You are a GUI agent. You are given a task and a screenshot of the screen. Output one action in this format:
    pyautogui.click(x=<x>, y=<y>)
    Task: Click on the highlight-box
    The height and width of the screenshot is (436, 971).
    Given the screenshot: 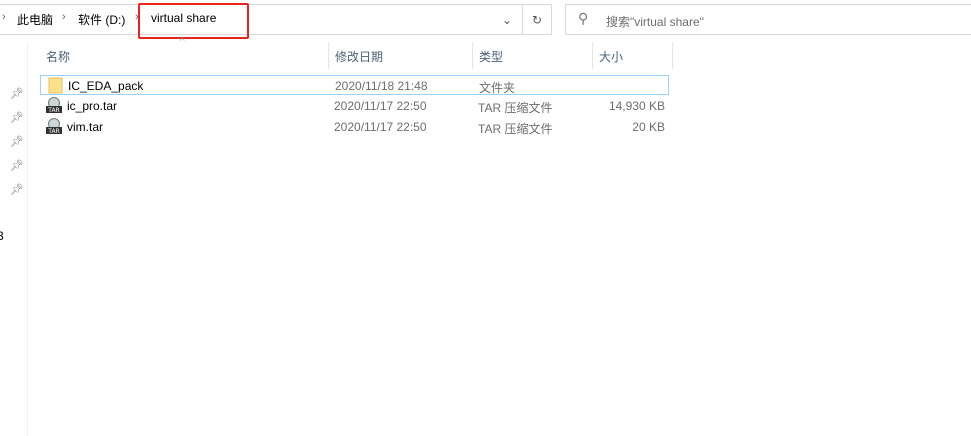 What is the action you would take?
    pyautogui.click(x=193, y=21)
    